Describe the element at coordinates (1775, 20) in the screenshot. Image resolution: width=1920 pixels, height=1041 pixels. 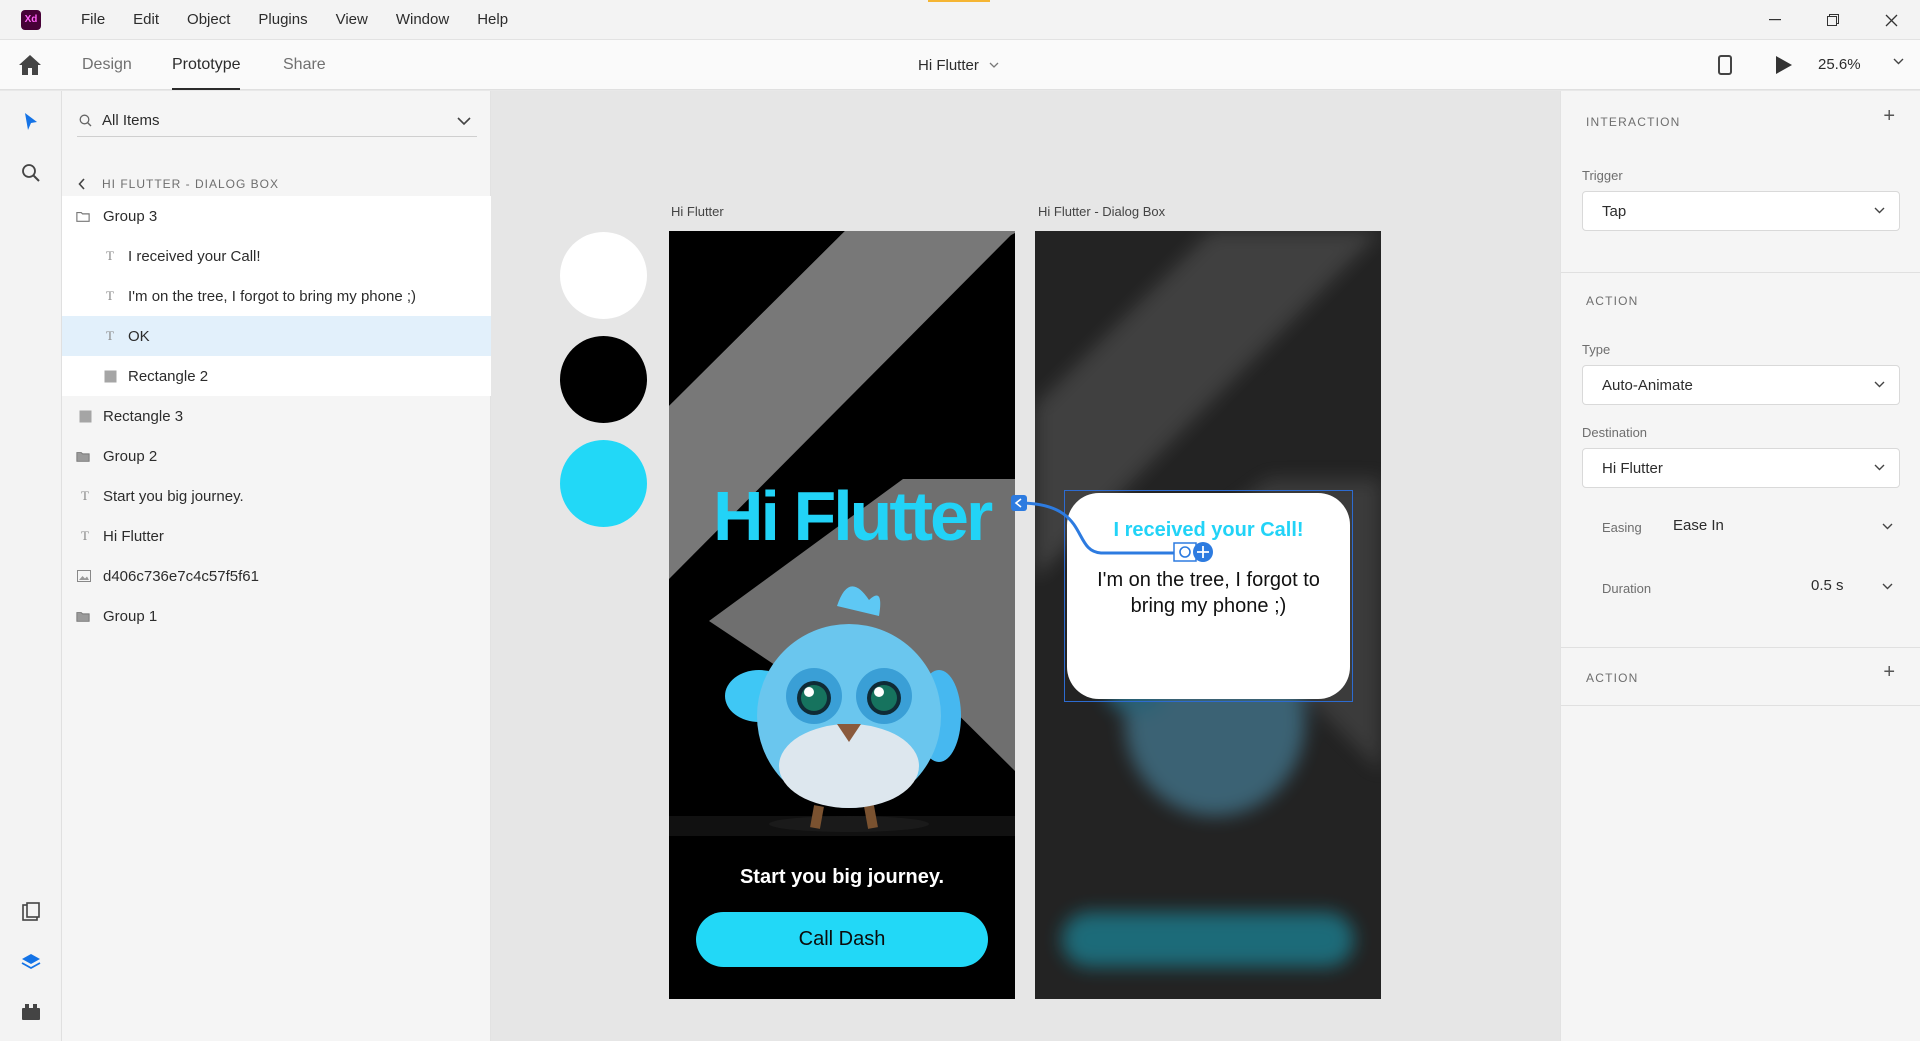
I see `minimize-icon` at that location.